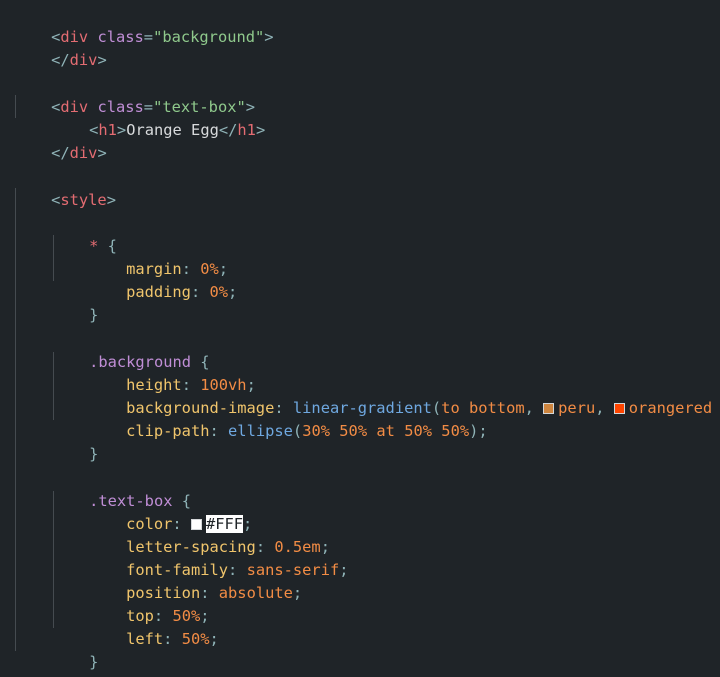 The width and height of the screenshot is (720, 677). Describe the element at coordinates (163, 279) in the screenshot. I see `code-line: padding: 0%;` at that location.